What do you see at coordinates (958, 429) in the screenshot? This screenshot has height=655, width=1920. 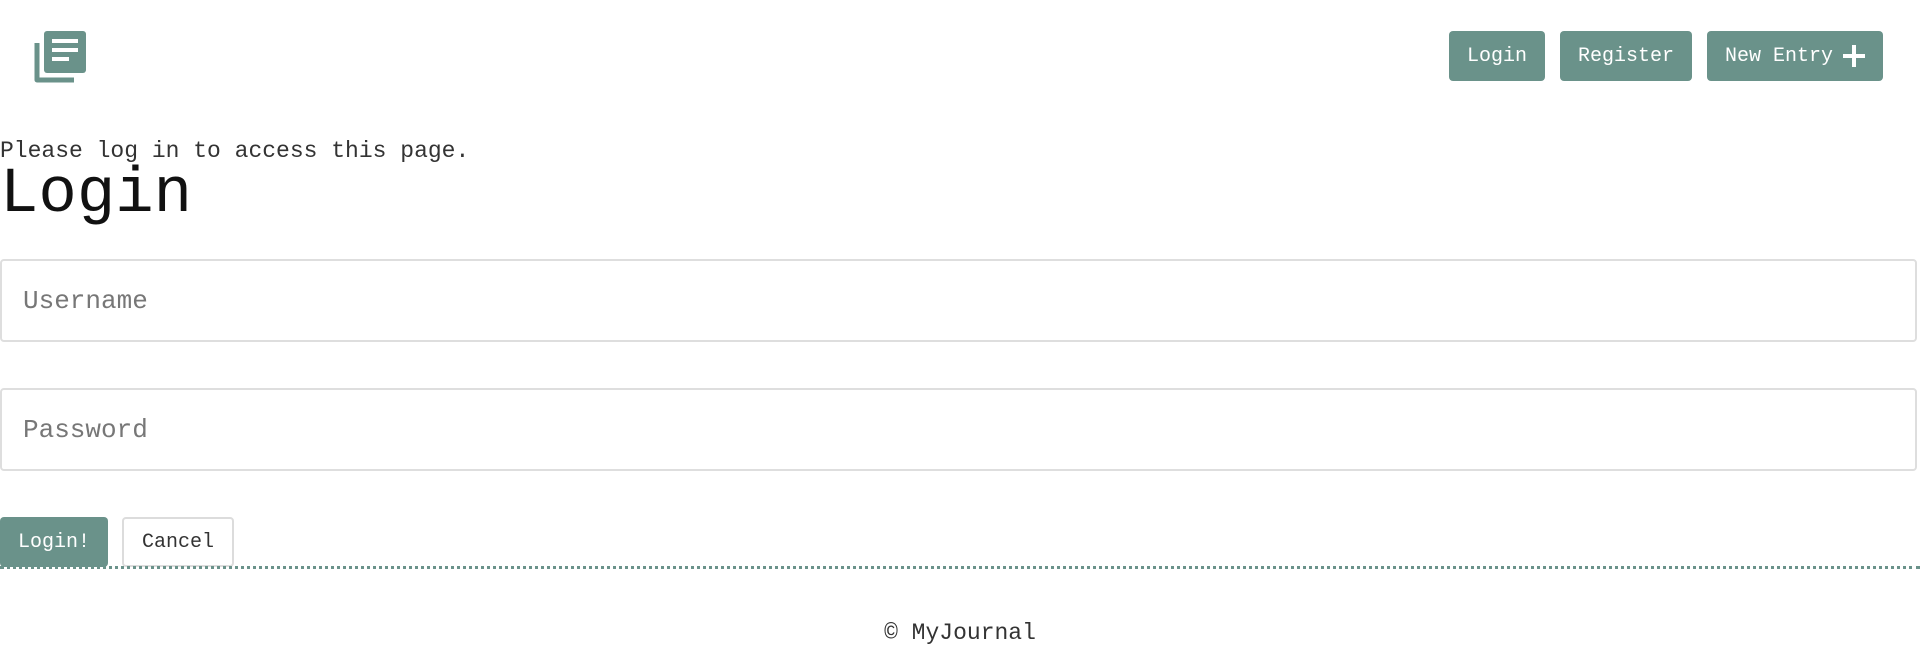 I see `password-input` at bounding box center [958, 429].